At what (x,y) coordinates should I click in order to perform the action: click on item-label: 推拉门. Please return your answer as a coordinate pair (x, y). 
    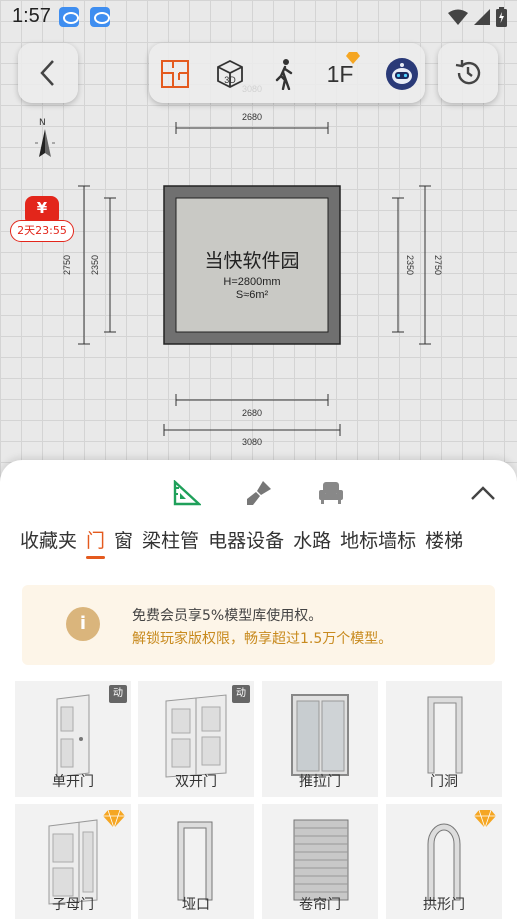
    Looking at the image, I should click on (320, 782).